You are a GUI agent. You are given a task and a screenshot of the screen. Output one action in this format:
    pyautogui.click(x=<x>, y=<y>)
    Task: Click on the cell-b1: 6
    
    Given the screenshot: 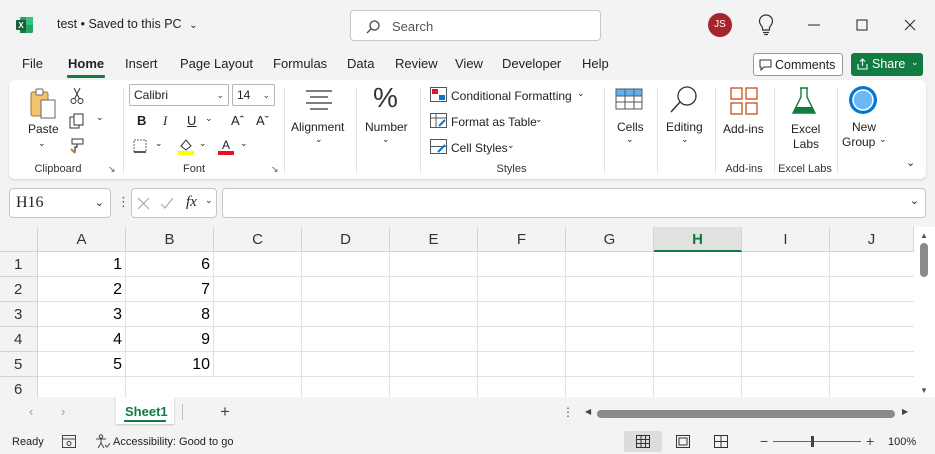 What is the action you would take?
    pyautogui.click(x=170, y=264)
    